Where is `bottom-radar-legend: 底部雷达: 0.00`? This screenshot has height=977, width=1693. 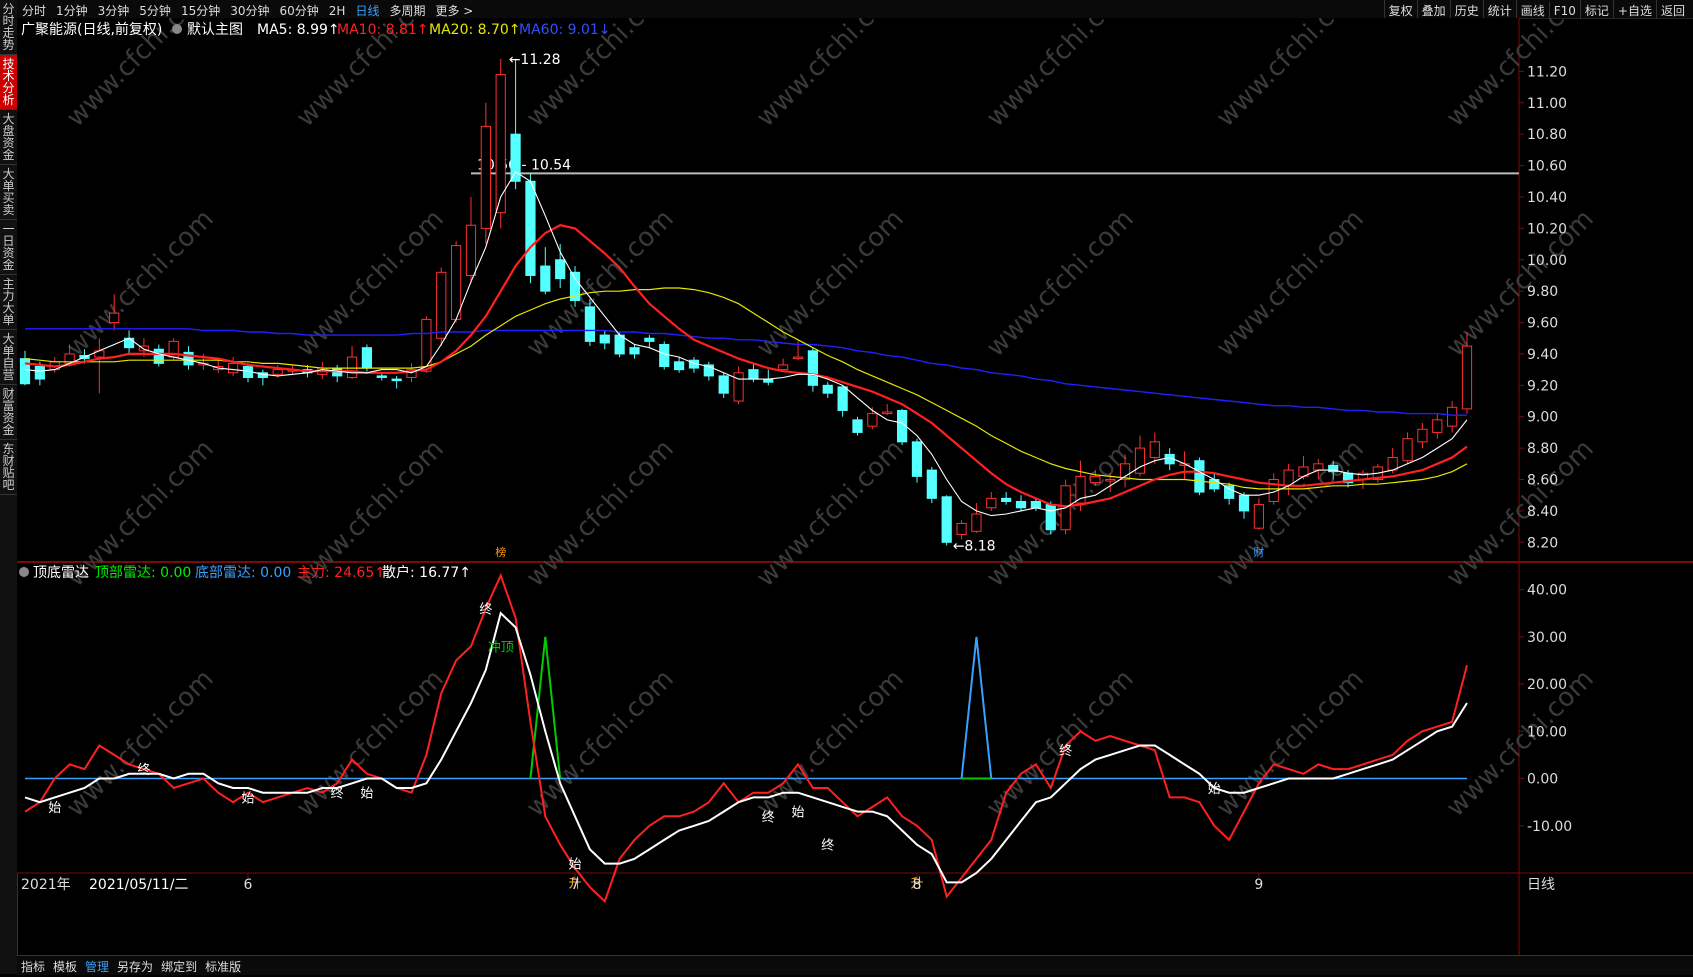
bottom-radar-legend: 底部雷达: 0.00 is located at coordinates (243, 573).